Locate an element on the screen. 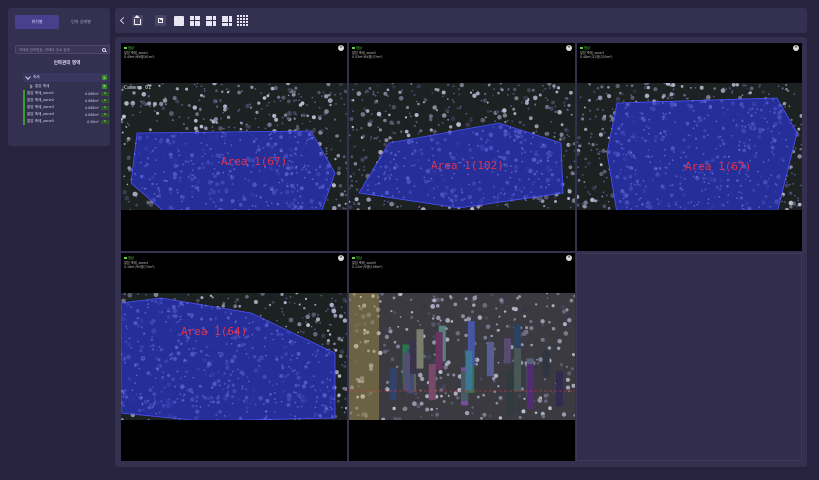  tree-item: 알암 축제_zone1 0.088m² 0 is located at coordinates (66, 93).